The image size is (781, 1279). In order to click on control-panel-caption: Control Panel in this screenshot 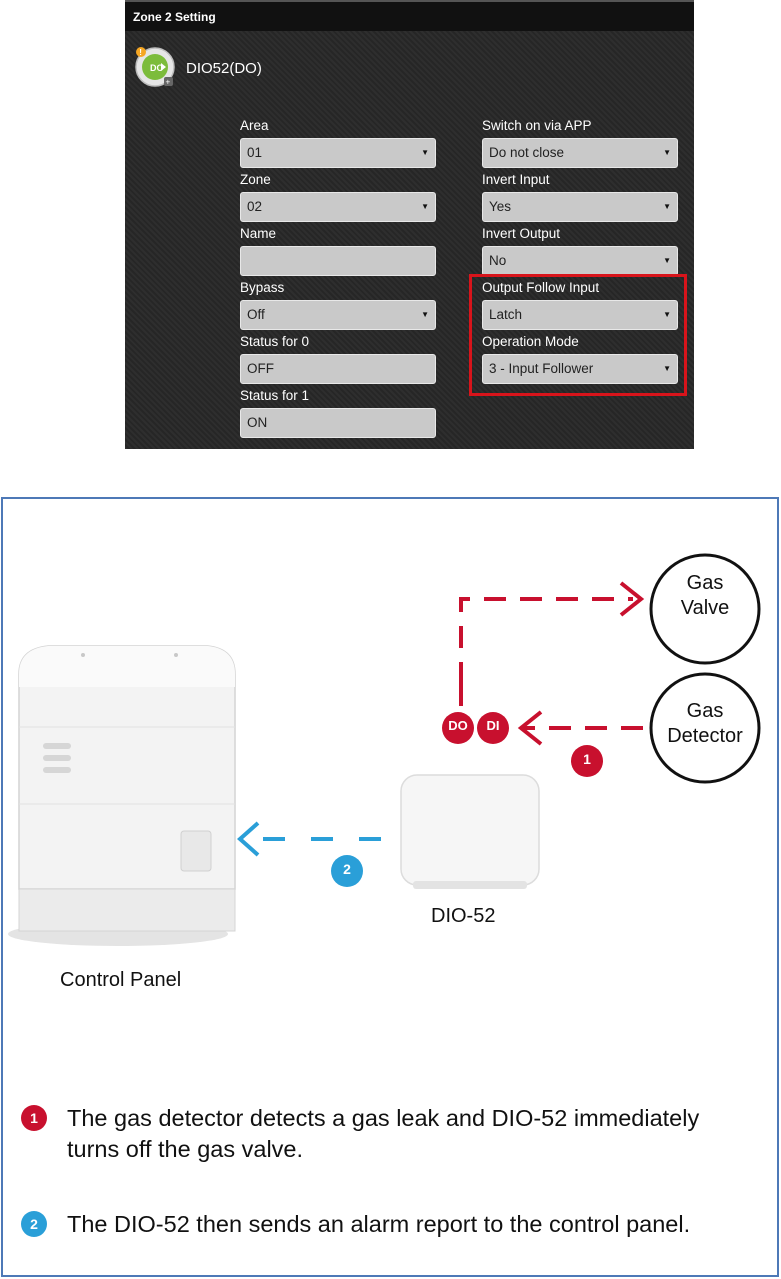, I will do `click(121, 980)`.